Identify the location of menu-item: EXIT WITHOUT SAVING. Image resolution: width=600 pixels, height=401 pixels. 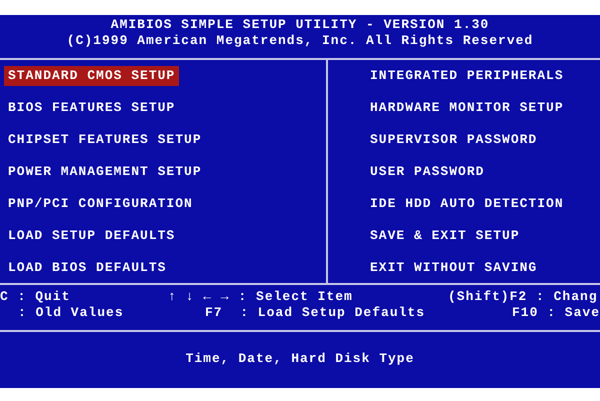
(454, 268).